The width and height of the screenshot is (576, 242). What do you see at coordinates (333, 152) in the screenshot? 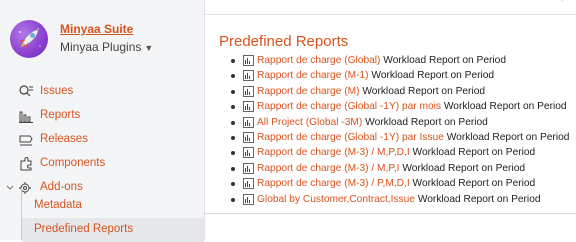
I see `report-link-text: Rapport de charge (M-3) / M,P,D,I` at bounding box center [333, 152].